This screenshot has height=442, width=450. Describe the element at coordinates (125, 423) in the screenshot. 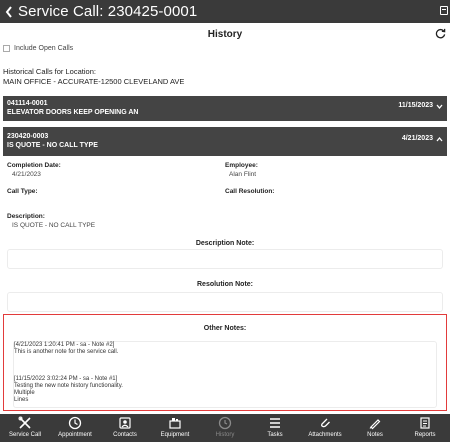

I see `contacts-icon` at that location.